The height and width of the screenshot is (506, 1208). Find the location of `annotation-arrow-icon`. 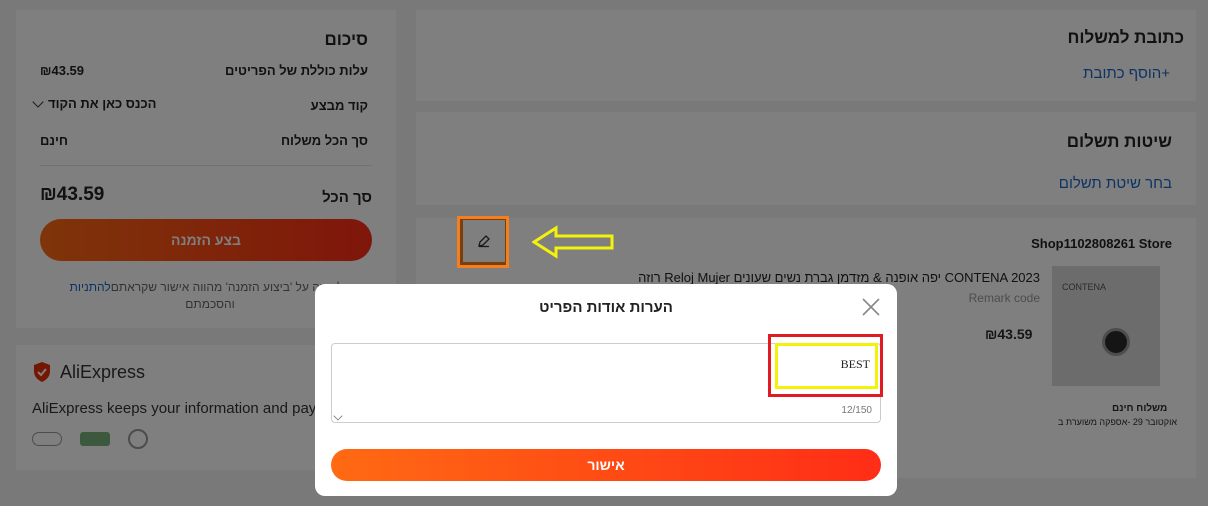

annotation-arrow-icon is located at coordinates (573, 242).